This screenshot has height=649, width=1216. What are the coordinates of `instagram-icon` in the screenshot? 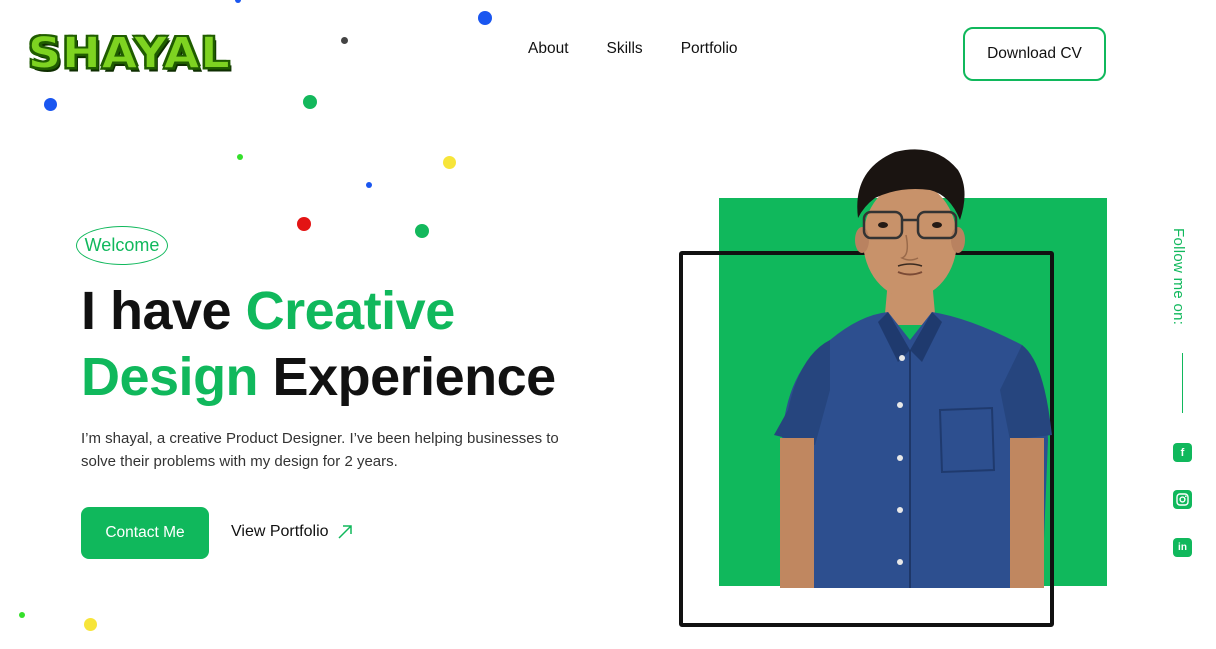 It's located at (1182, 499).